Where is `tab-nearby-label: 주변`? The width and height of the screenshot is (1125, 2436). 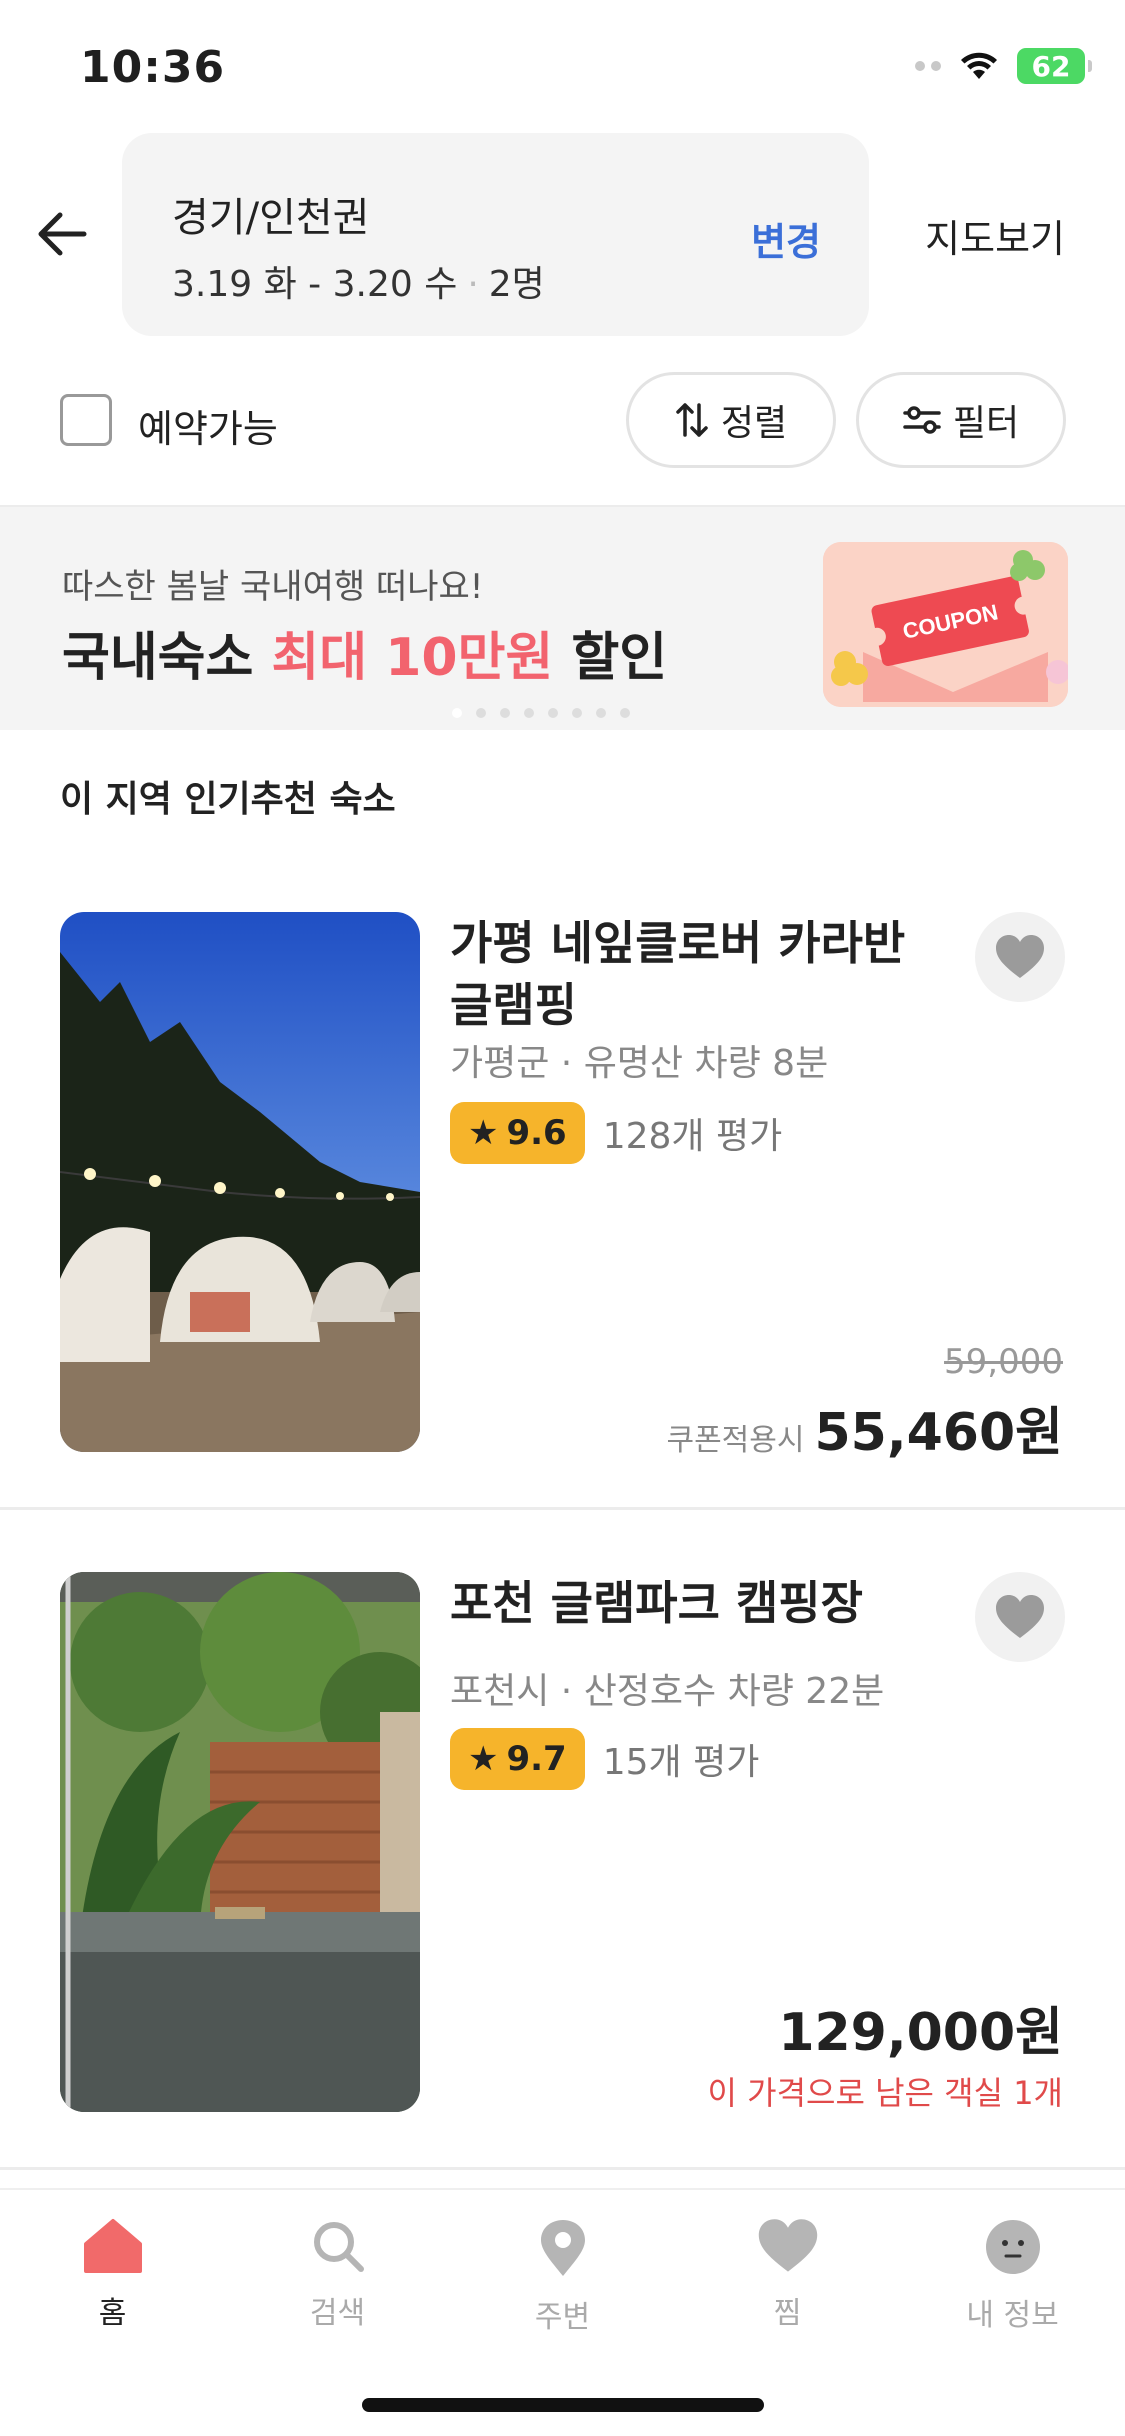 tab-nearby-label: 주변 is located at coordinates (562, 2317).